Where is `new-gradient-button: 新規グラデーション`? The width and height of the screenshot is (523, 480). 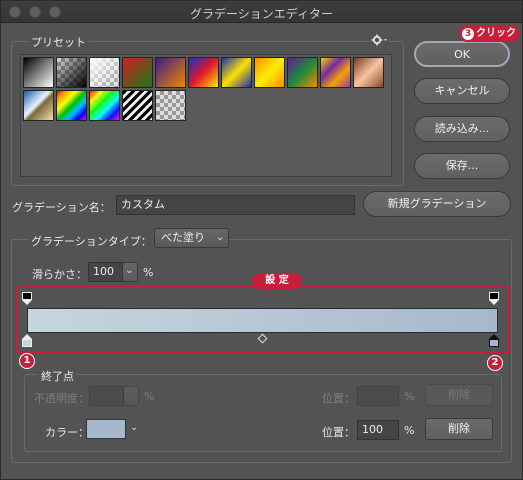 new-gradient-button: 新規グラデーション is located at coordinates (437, 204).